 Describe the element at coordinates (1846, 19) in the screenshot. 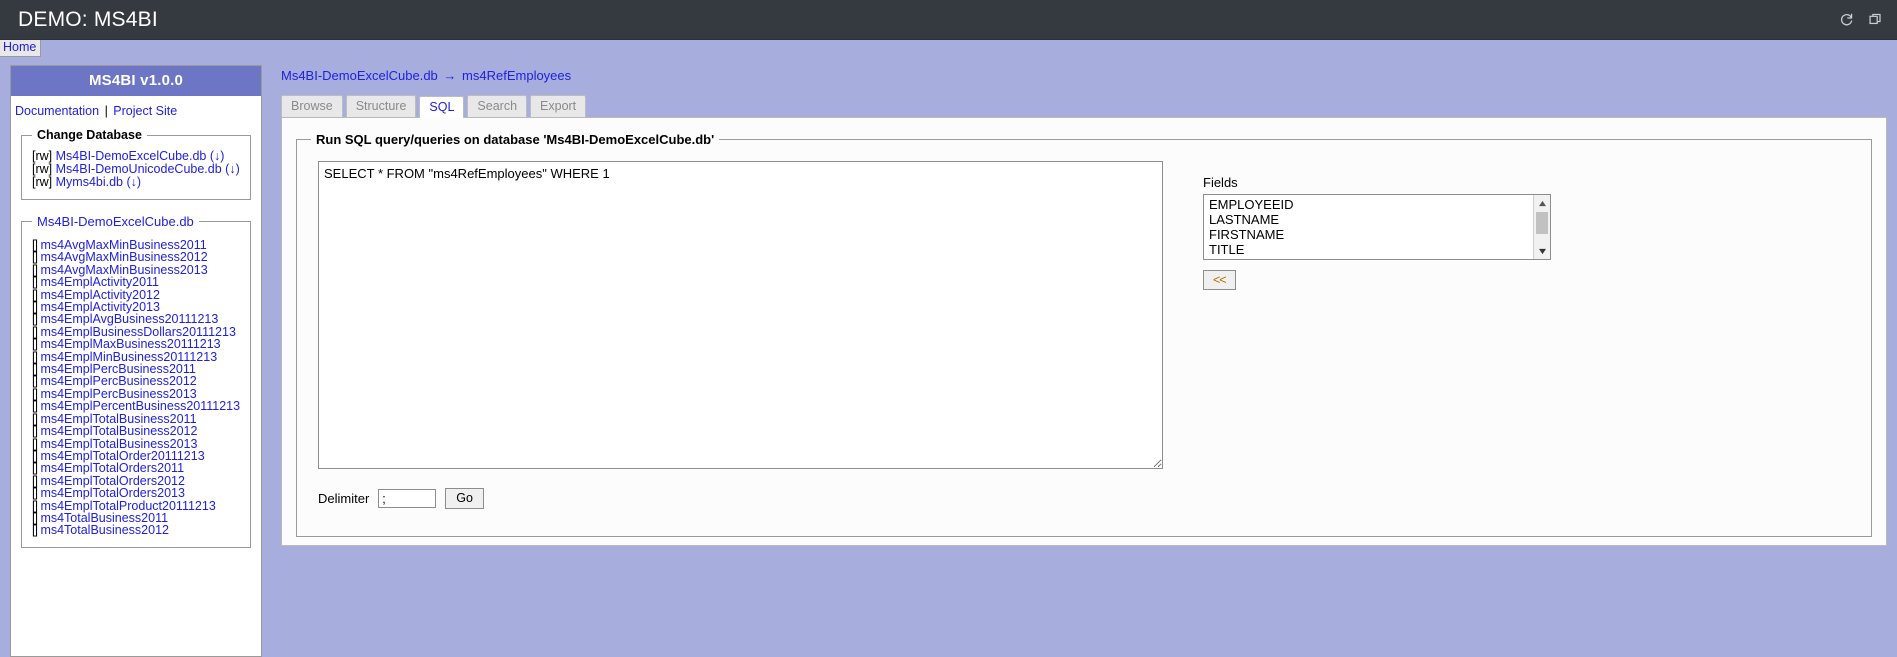

I see `refresh-icon` at that location.